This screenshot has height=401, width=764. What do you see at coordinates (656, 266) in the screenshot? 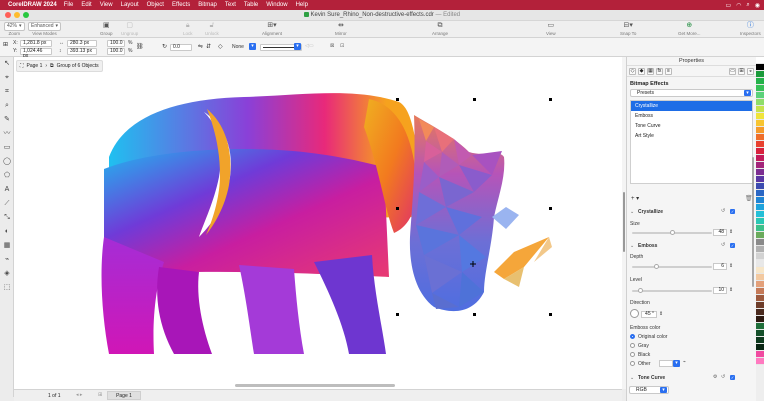
I see `depth-slider-knob` at bounding box center [656, 266].